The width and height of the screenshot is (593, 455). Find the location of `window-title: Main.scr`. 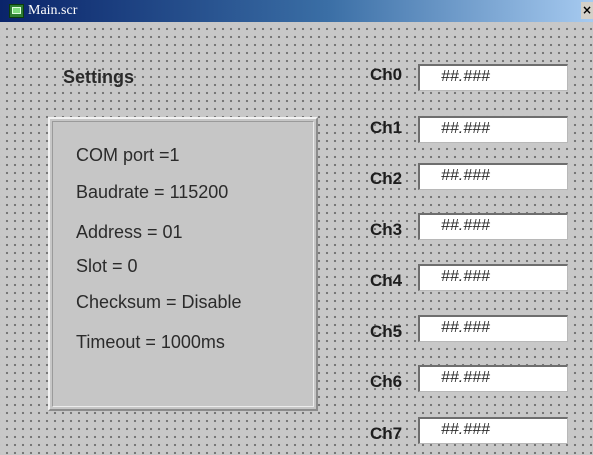

window-title: Main.scr is located at coordinates (53, 10).